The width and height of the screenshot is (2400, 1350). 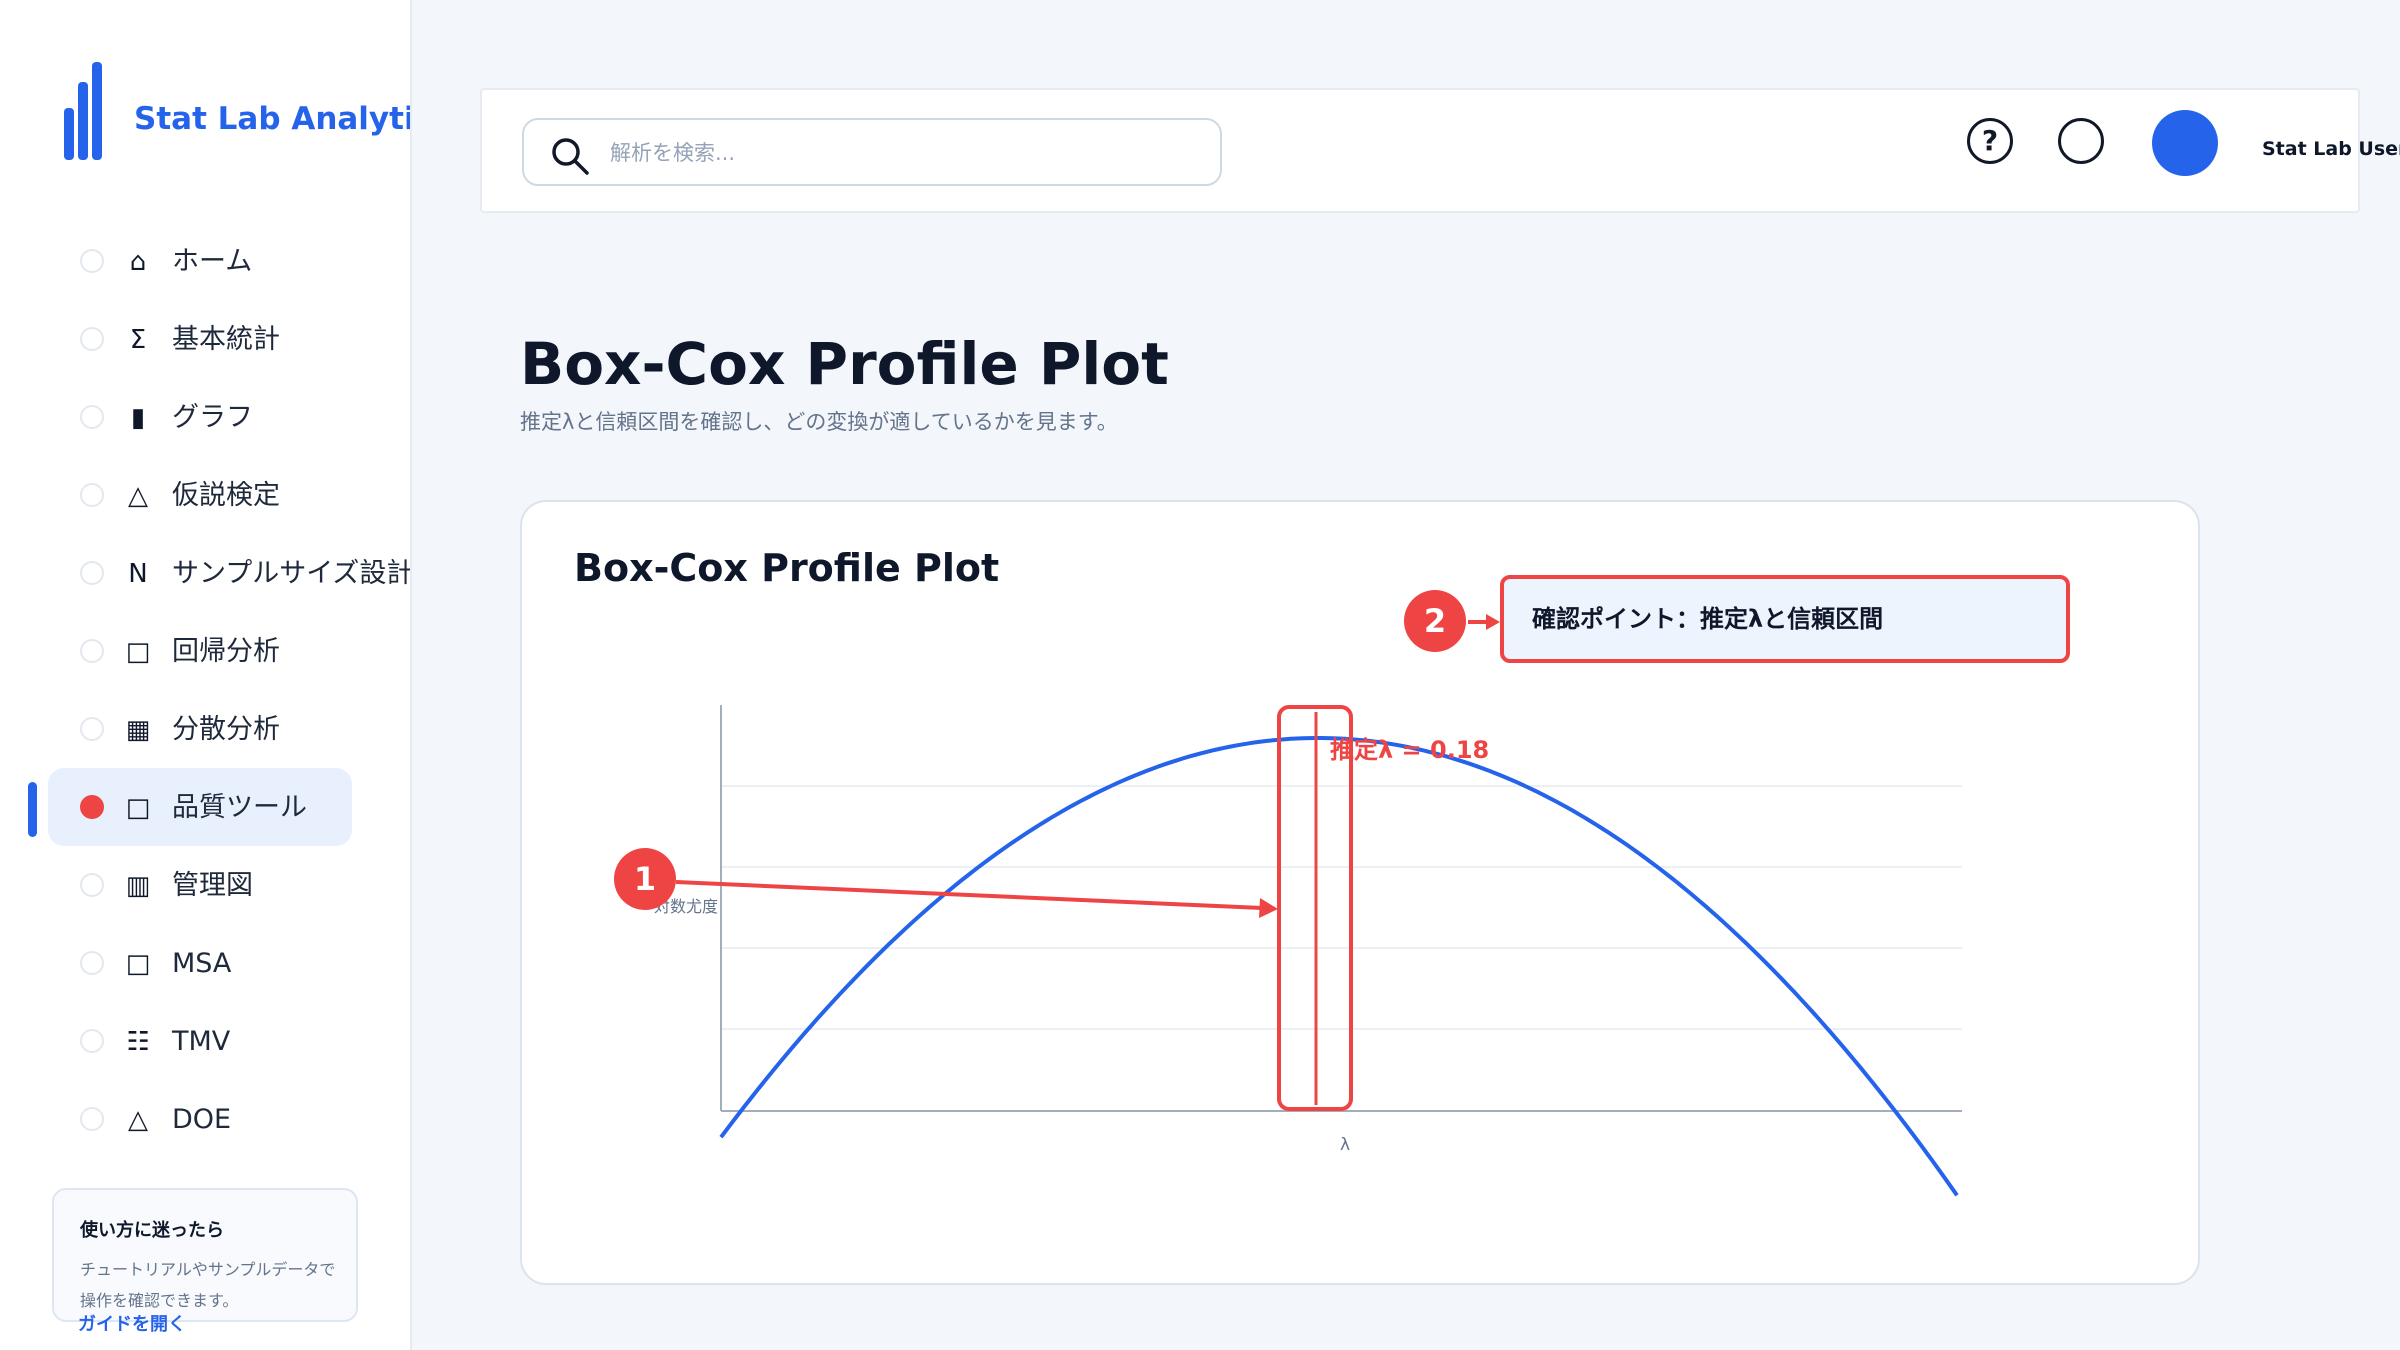 I want to click on x-axis-label: λ, so click(x=1345, y=1145).